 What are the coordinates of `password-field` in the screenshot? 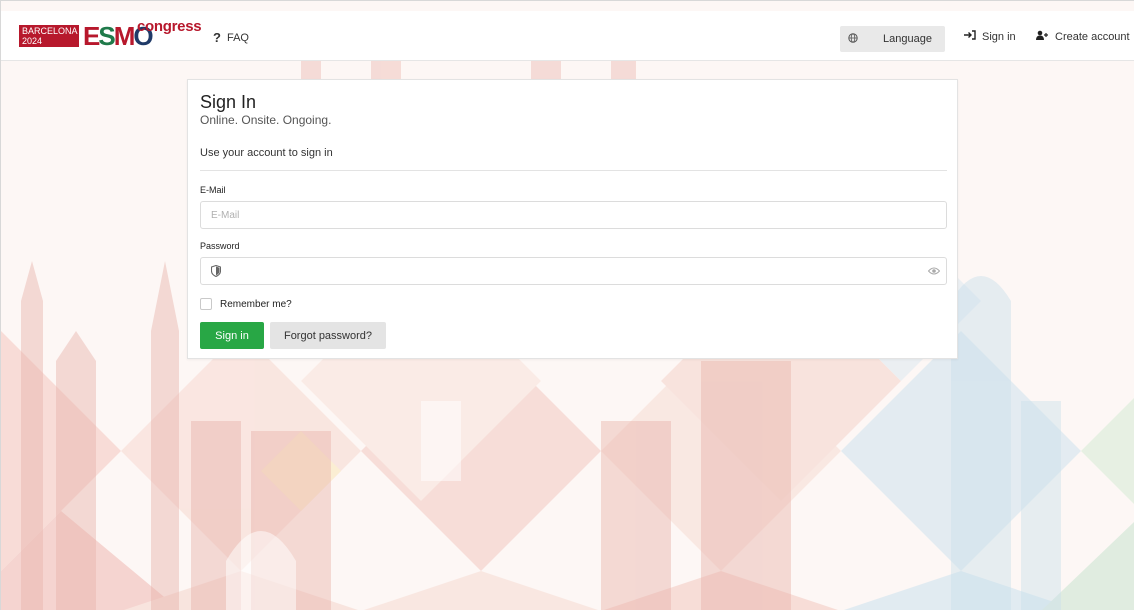 It's located at (572, 271).